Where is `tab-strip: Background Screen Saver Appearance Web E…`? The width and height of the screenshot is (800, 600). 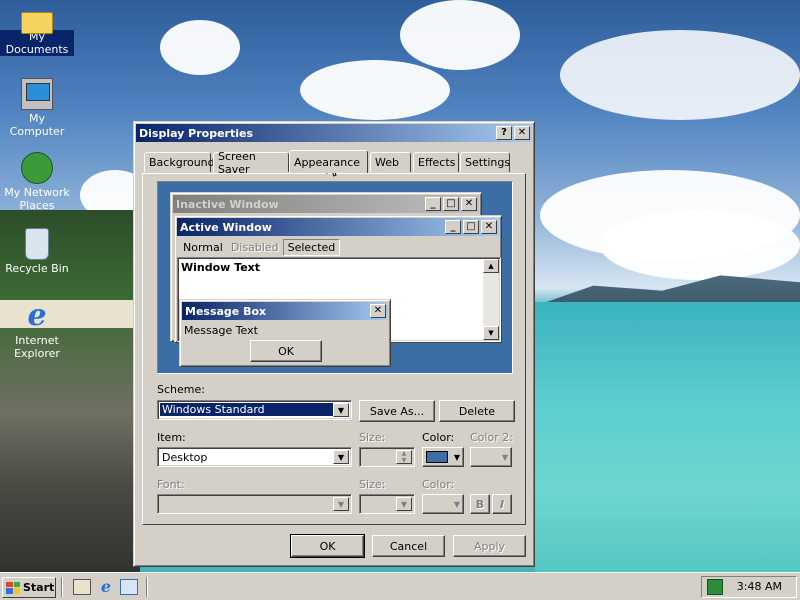 tab-strip: Background Screen Saver Appearance Web E… is located at coordinates (334, 163).